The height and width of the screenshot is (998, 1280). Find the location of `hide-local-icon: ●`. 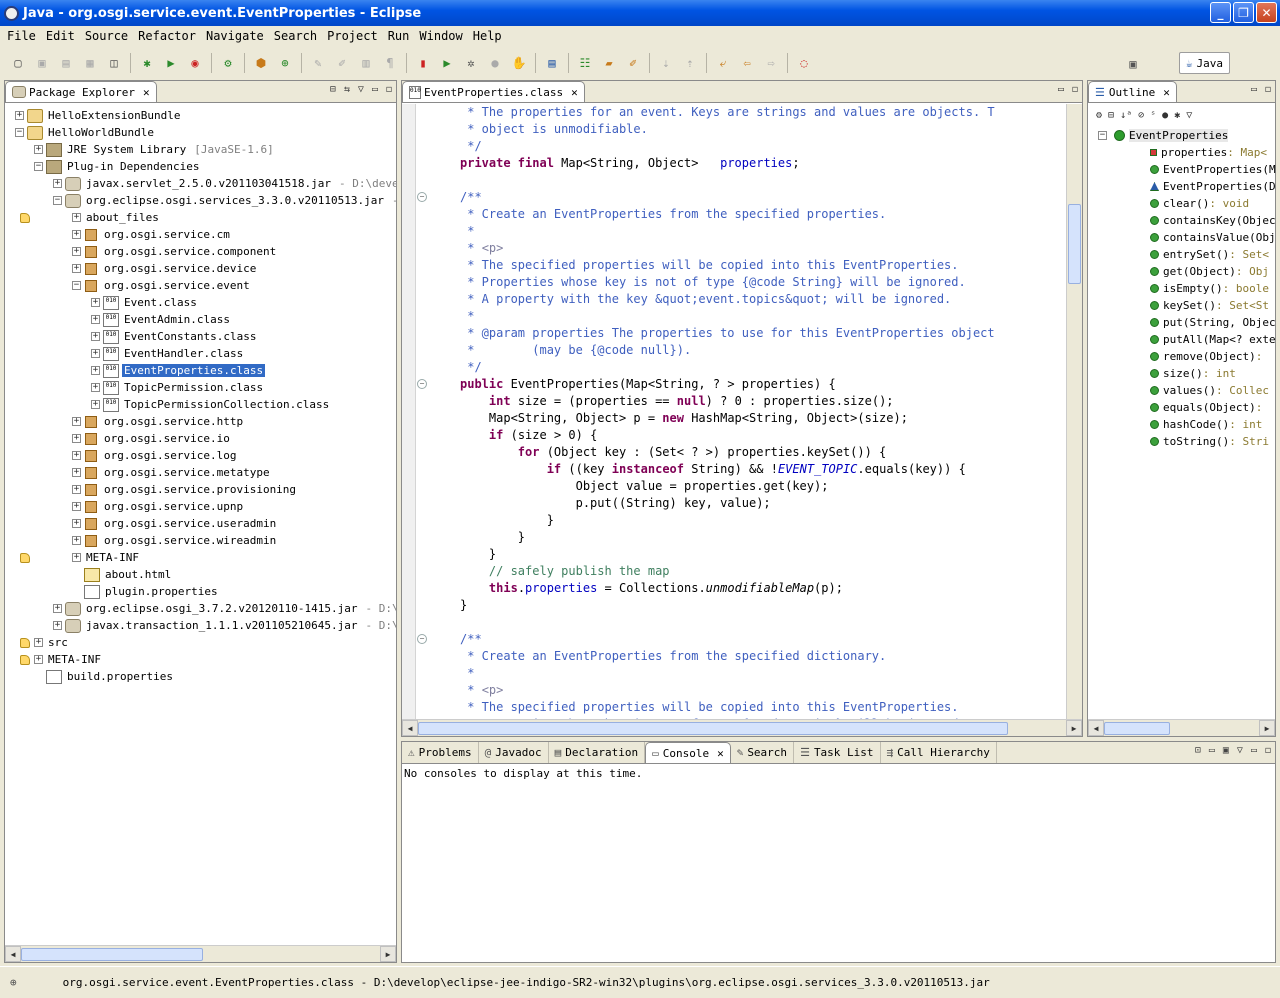

hide-local-icon: ● is located at coordinates (1165, 115).